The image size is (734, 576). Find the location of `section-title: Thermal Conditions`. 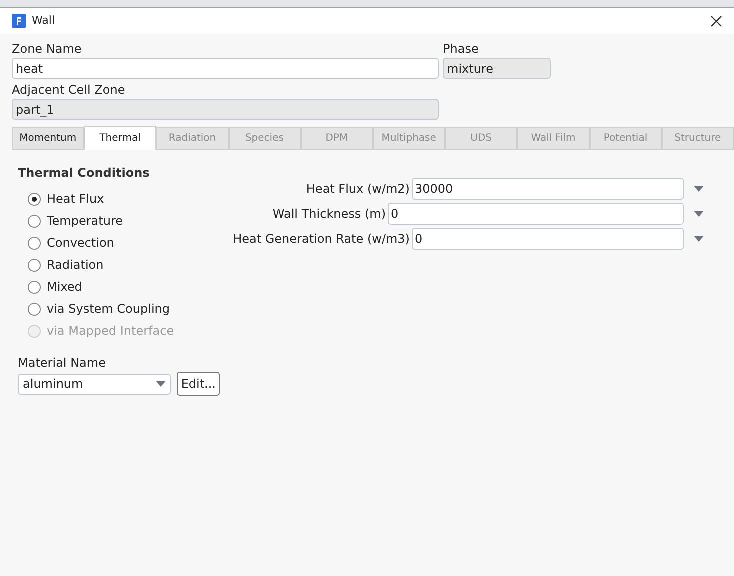

section-title: Thermal Conditions is located at coordinates (84, 173).